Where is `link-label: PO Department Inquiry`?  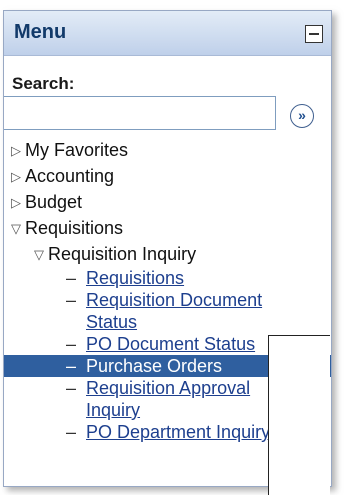 link-label: PO Department Inquiry is located at coordinates (178, 432).